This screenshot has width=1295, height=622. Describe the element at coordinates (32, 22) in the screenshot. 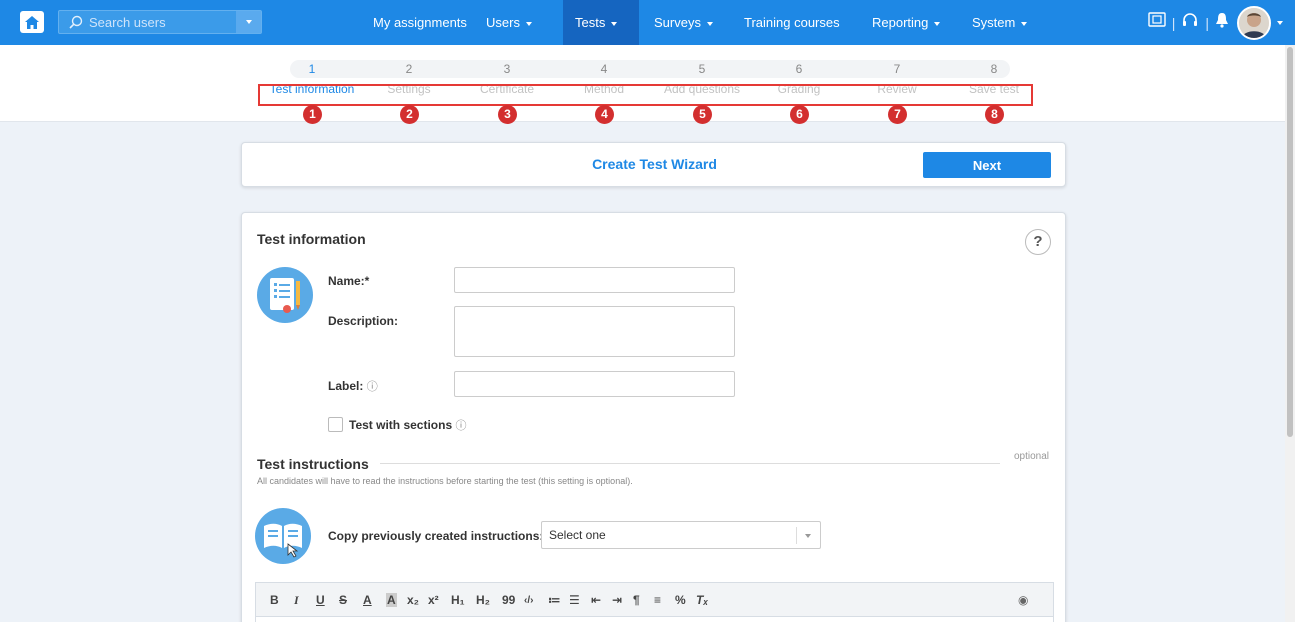

I see `home-icon` at that location.